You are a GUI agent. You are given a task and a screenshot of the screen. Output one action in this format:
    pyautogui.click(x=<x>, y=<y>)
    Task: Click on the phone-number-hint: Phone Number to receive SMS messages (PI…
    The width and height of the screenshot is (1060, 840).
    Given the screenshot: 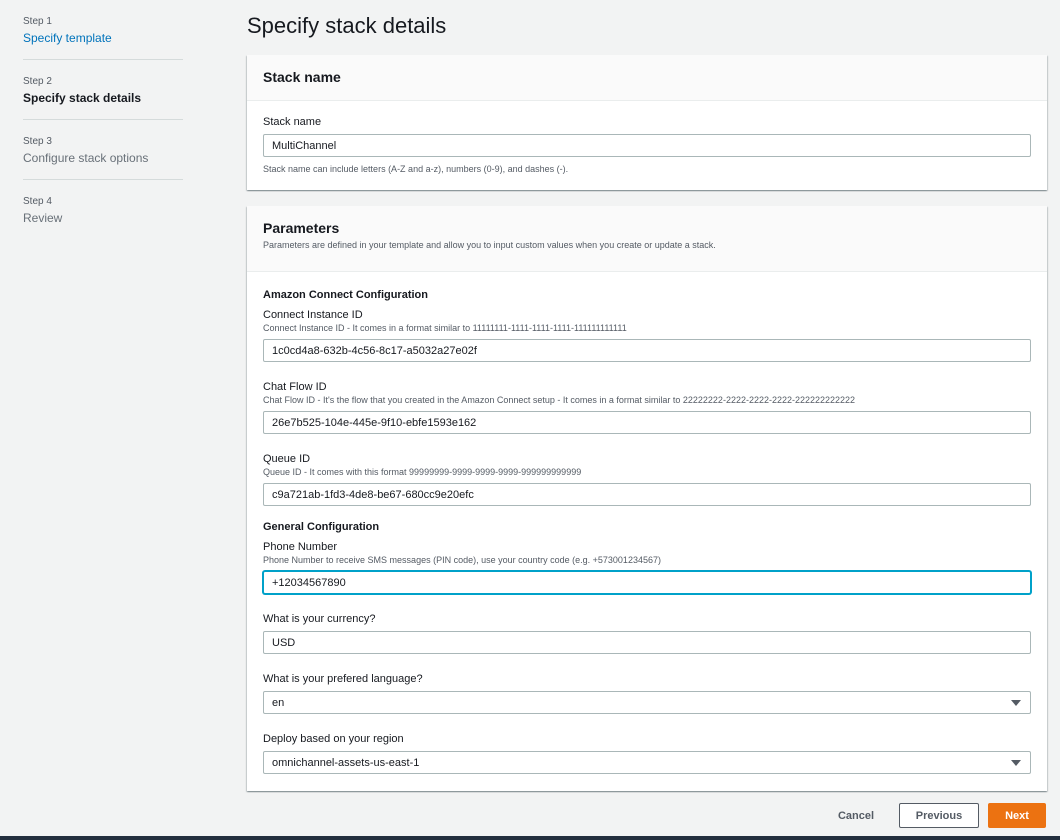 What is the action you would take?
    pyautogui.click(x=462, y=560)
    